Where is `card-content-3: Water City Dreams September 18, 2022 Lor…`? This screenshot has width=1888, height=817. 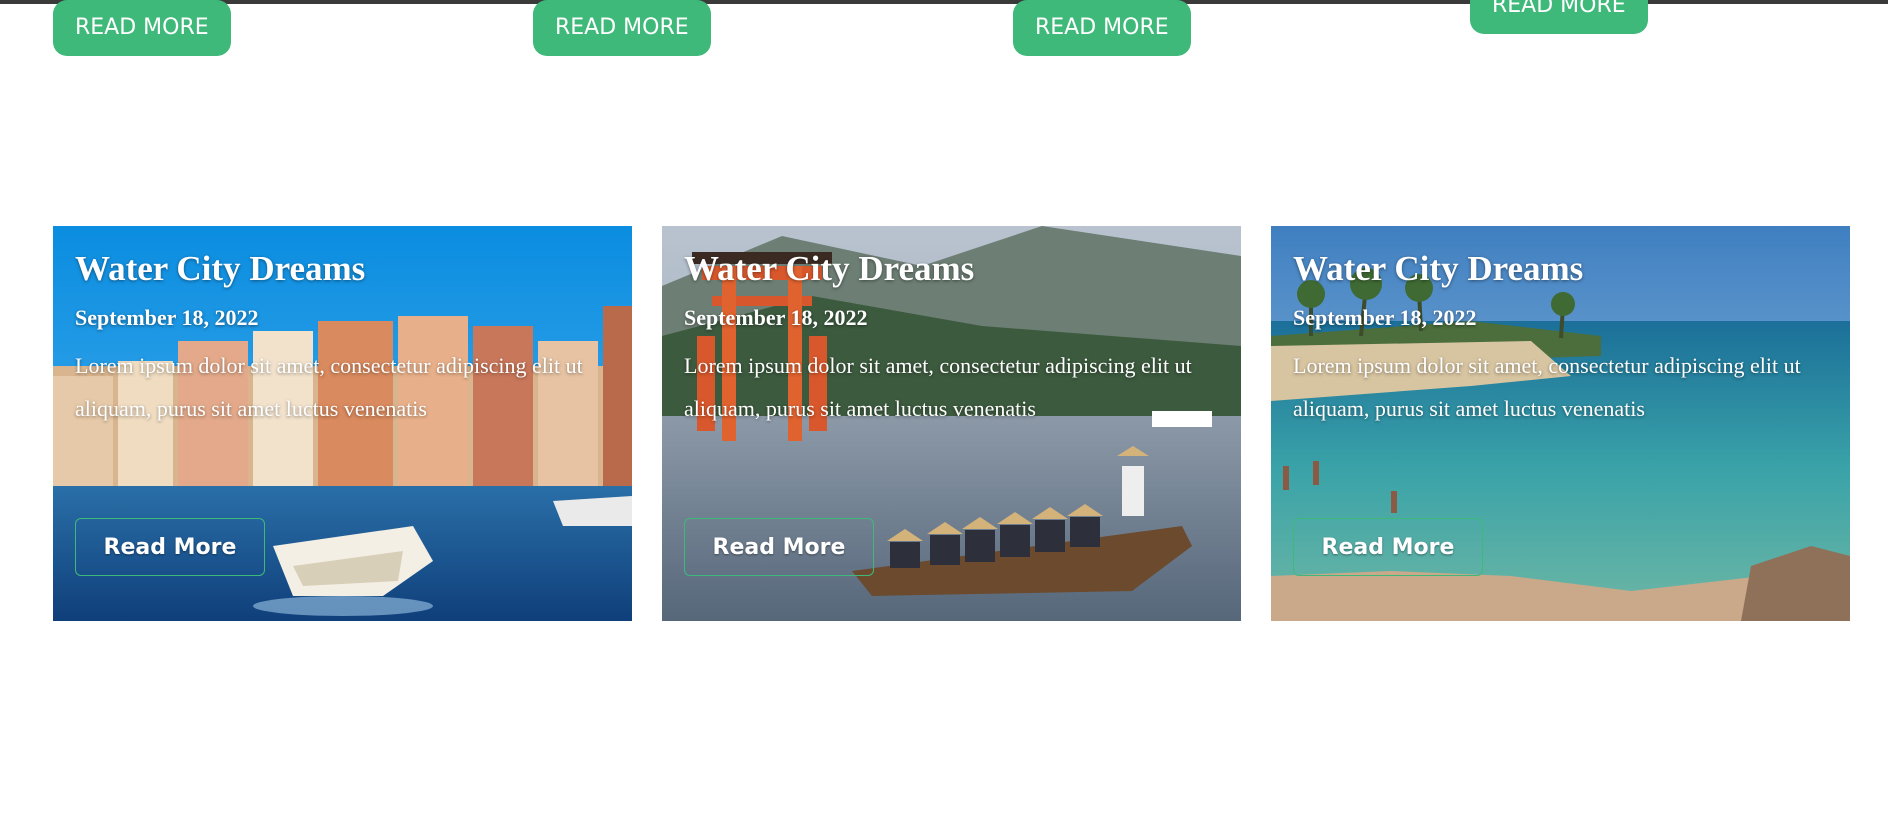 card-content-3: Water City Dreams September 18, 2022 Lor… is located at coordinates (1561, 339).